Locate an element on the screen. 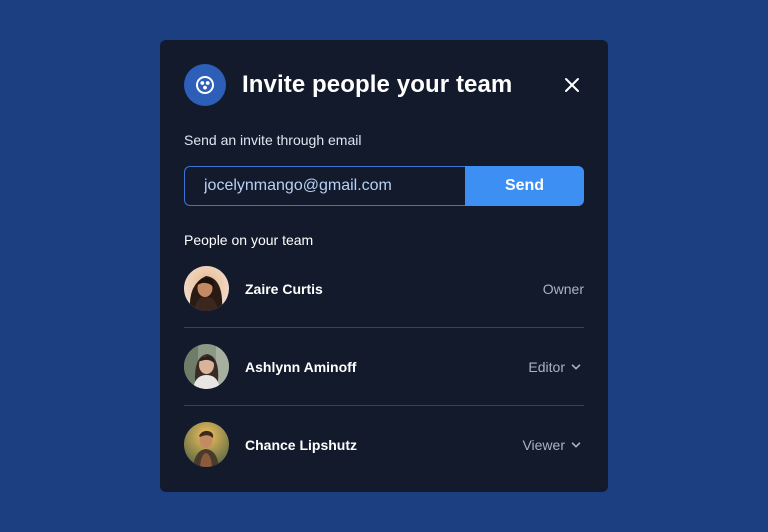 The height and width of the screenshot is (532, 768). invite-form: Send is located at coordinates (384, 186).